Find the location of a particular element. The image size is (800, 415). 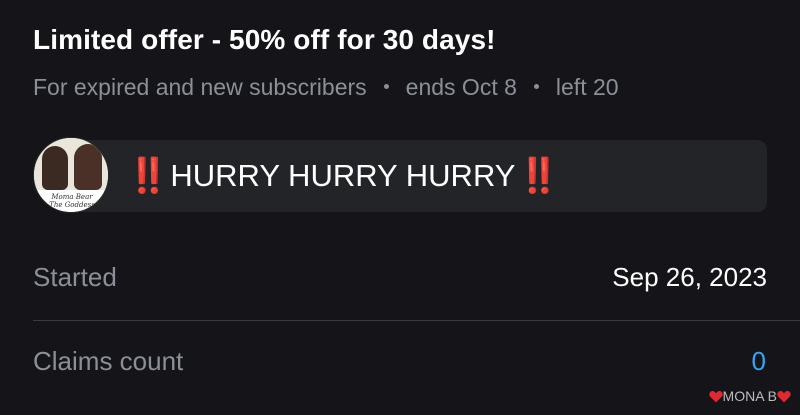

message-text: HURRY HURRY HURRY is located at coordinates (343, 175).